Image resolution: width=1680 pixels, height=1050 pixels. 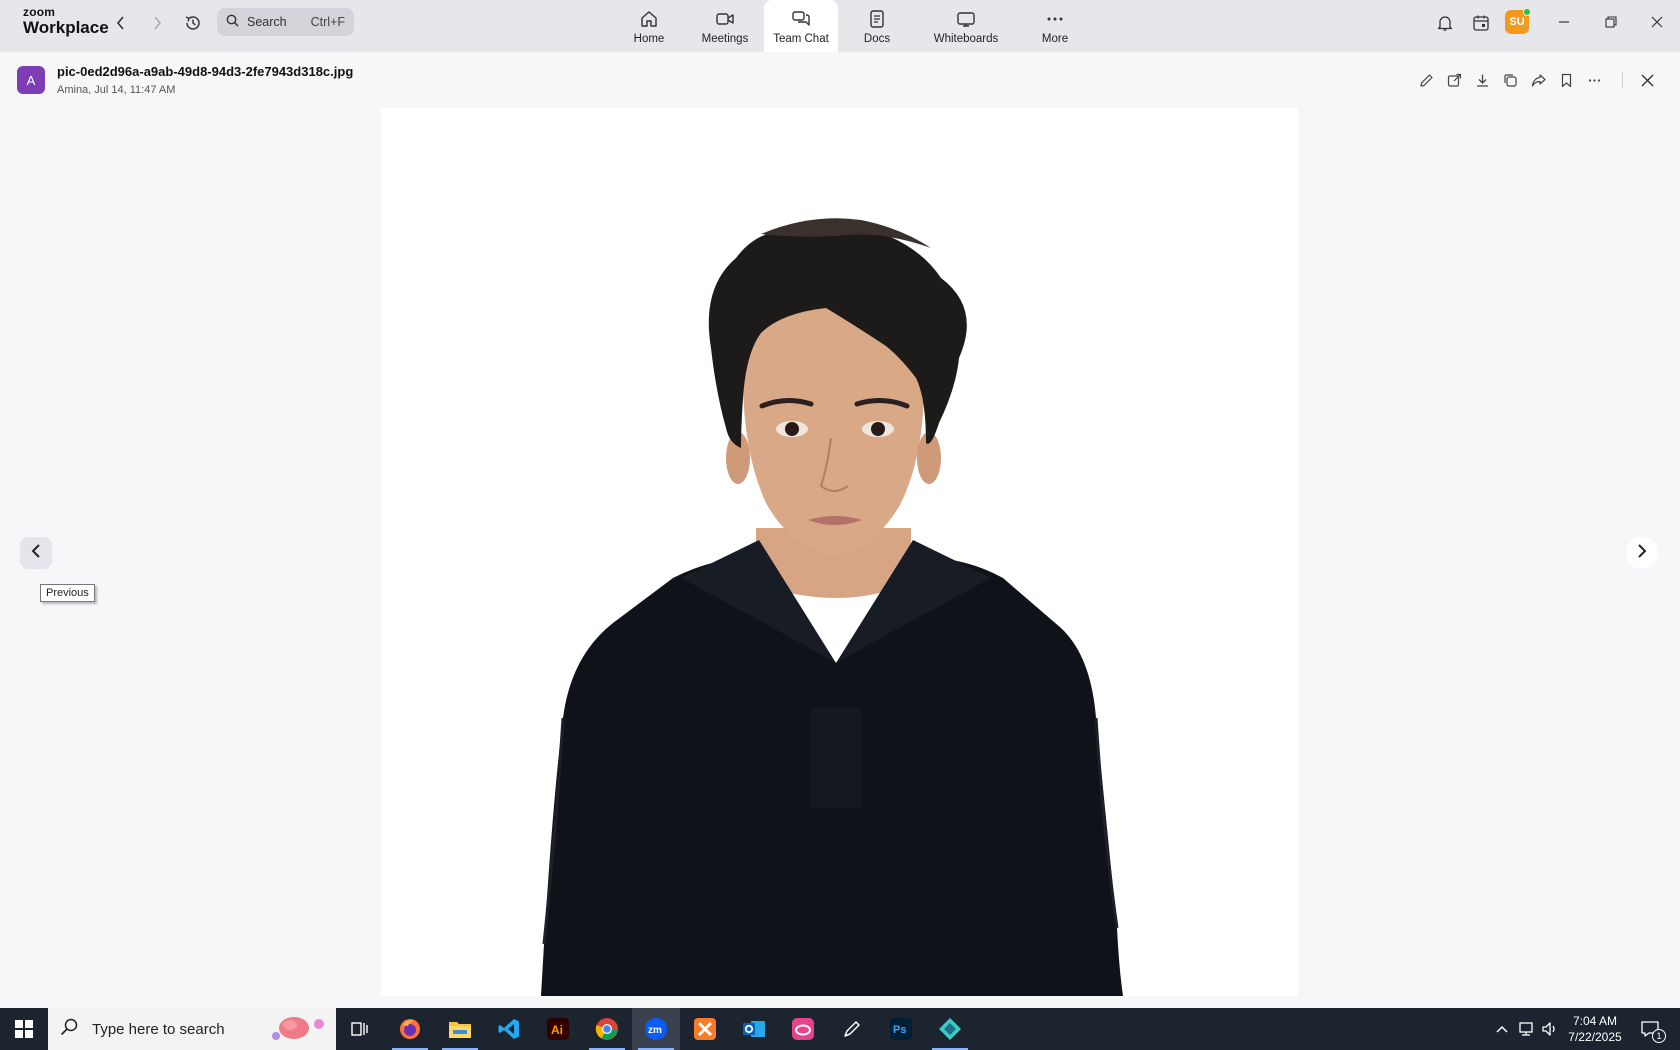 I want to click on sender-avatar: A, so click(x=31, y=80).